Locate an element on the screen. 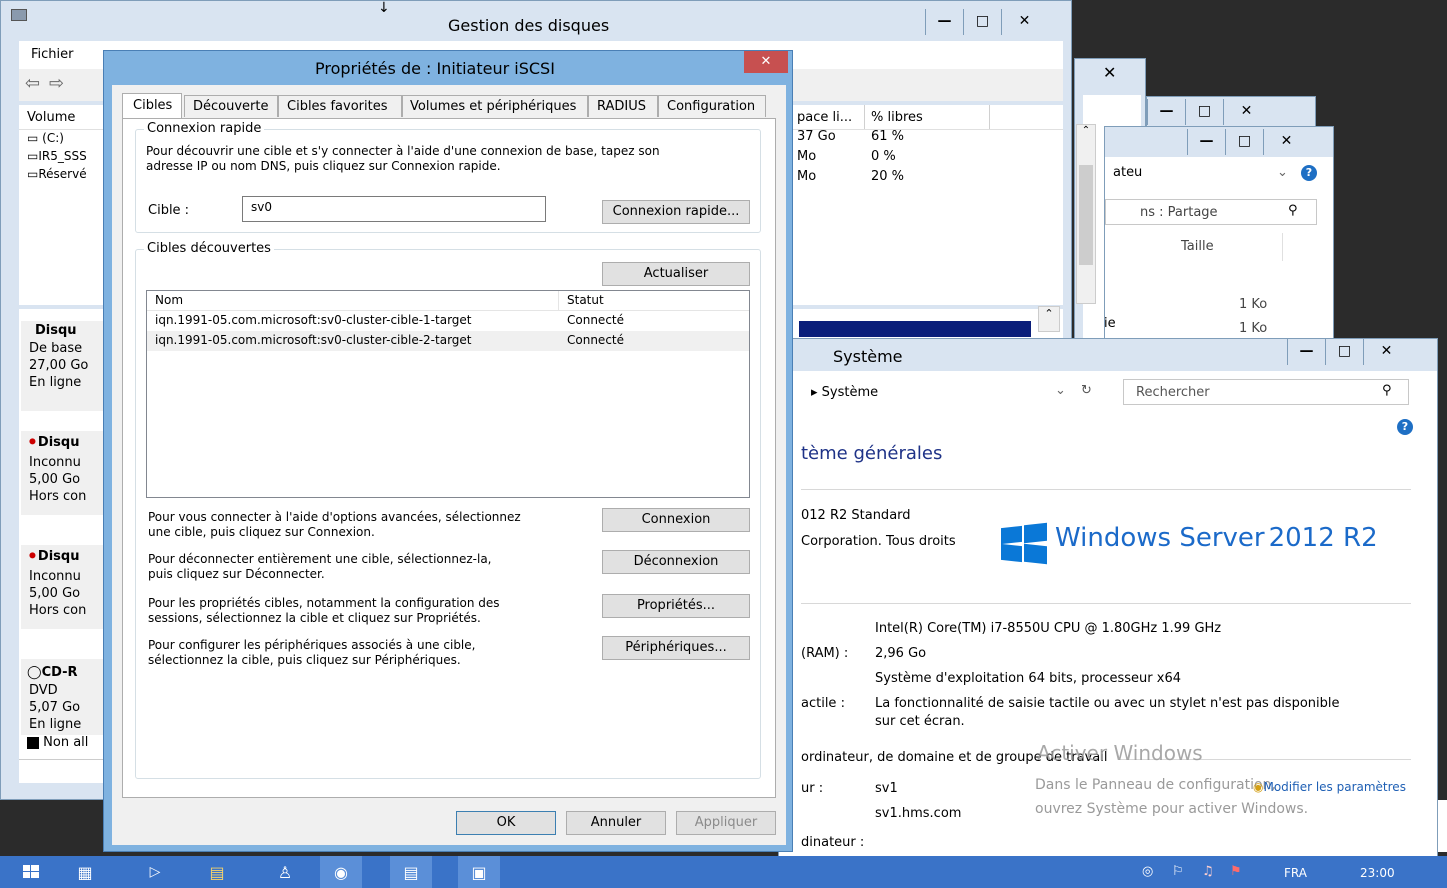 This screenshot has height=888, width=1447. tab-decouverte: Découverte is located at coordinates (231, 106).